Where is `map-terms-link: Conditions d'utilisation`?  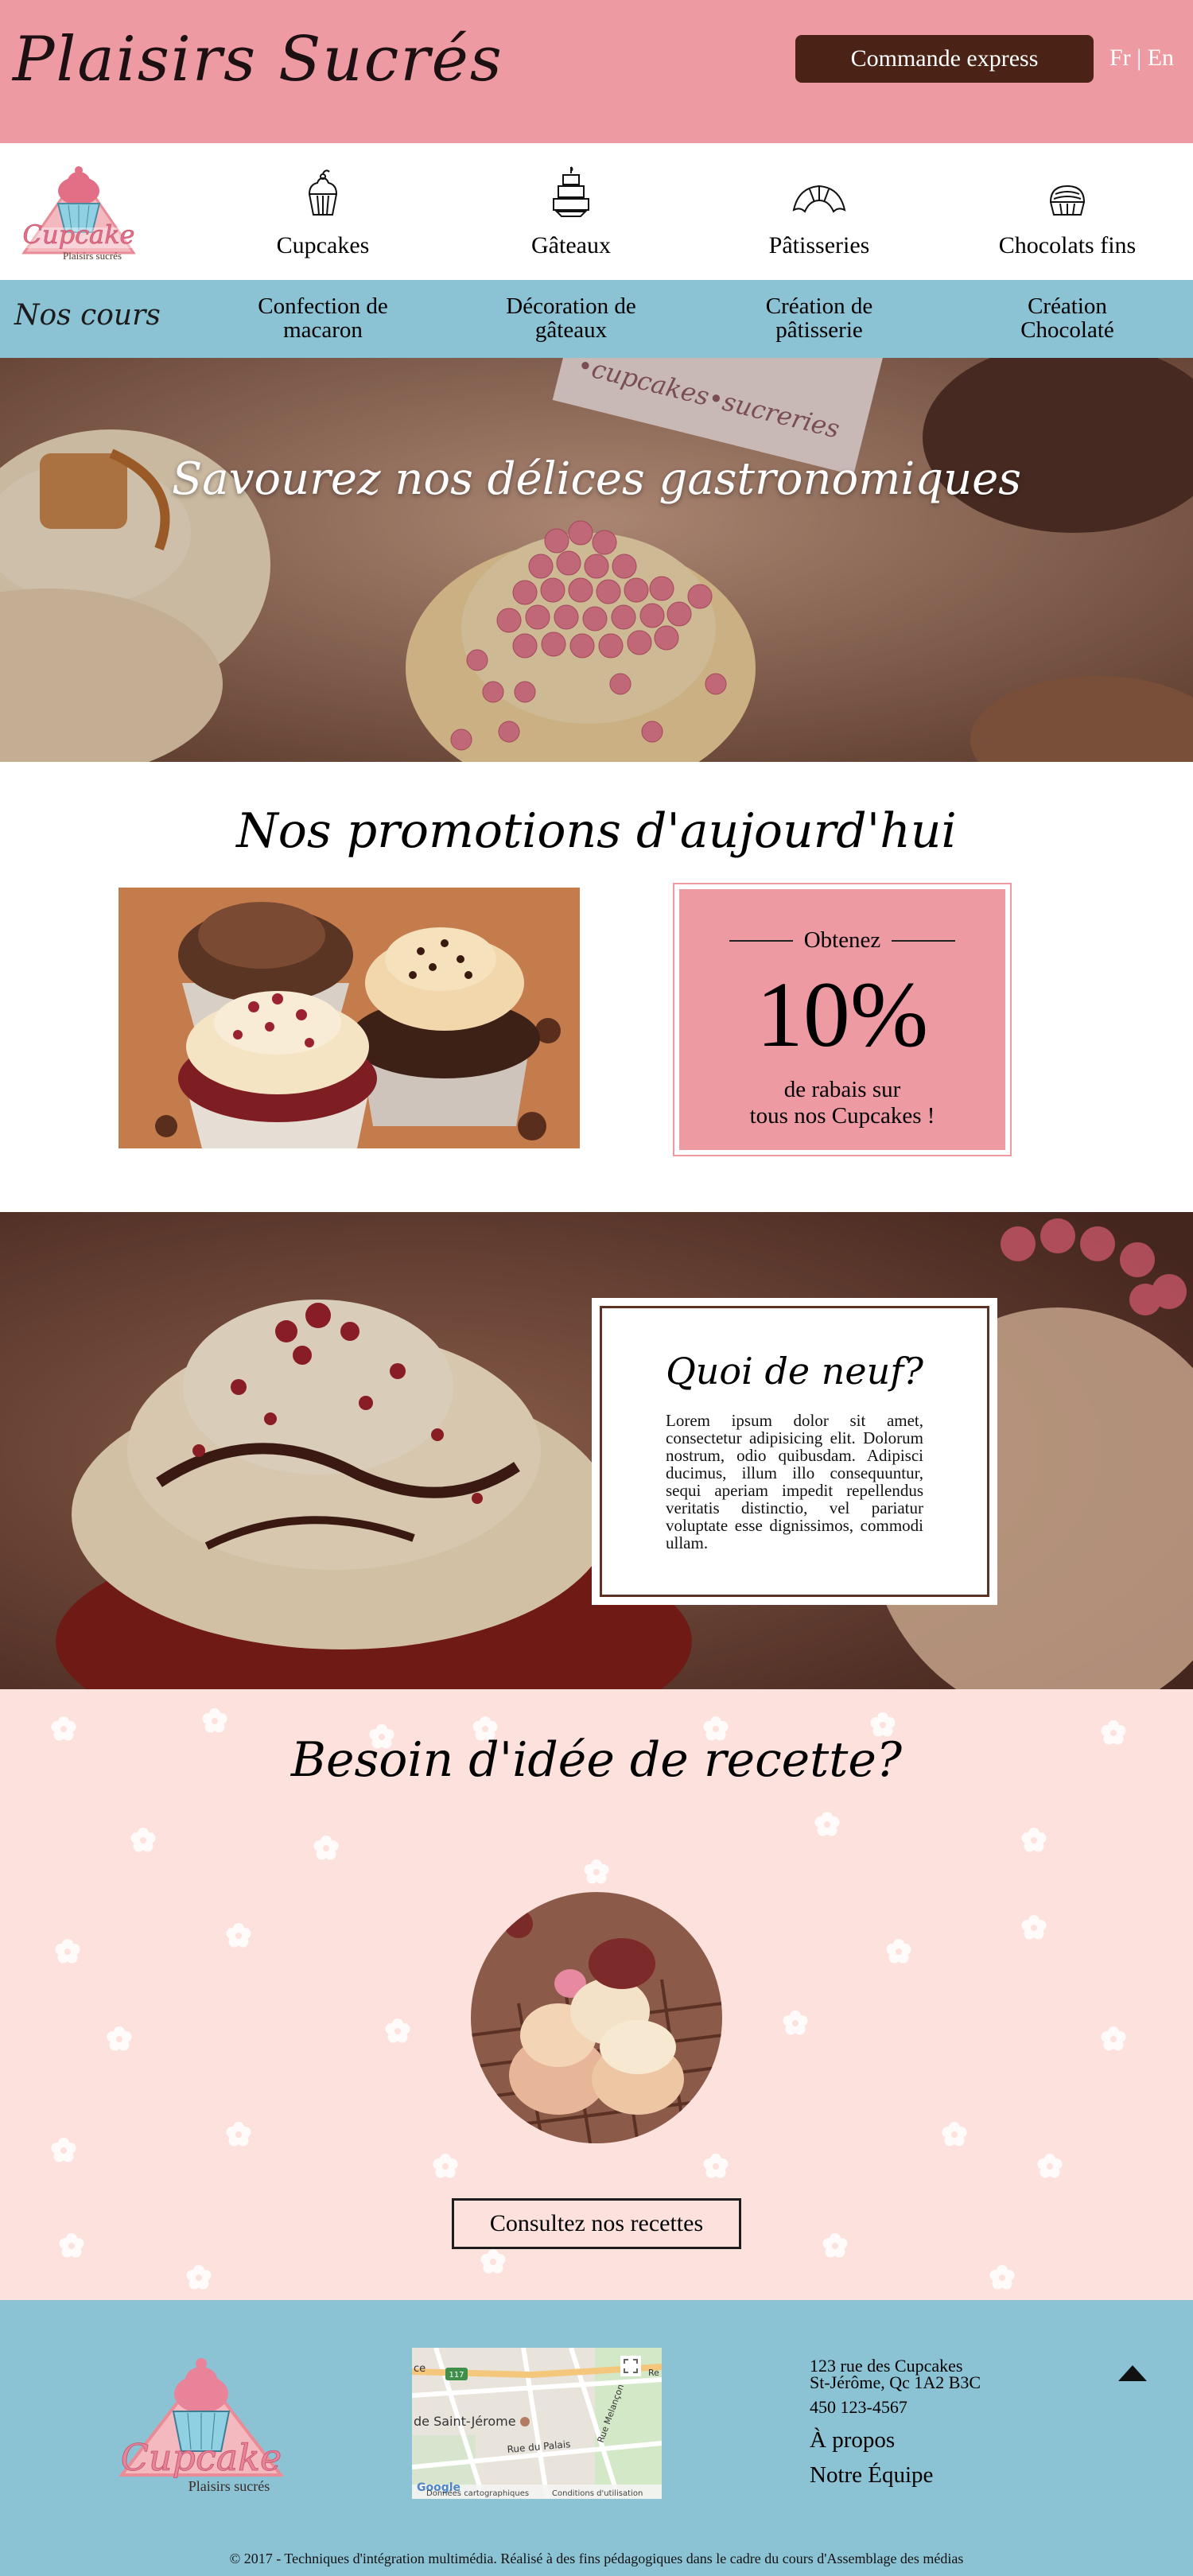 map-terms-link: Conditions d'utilisation is located at coordinates (597, 2493).